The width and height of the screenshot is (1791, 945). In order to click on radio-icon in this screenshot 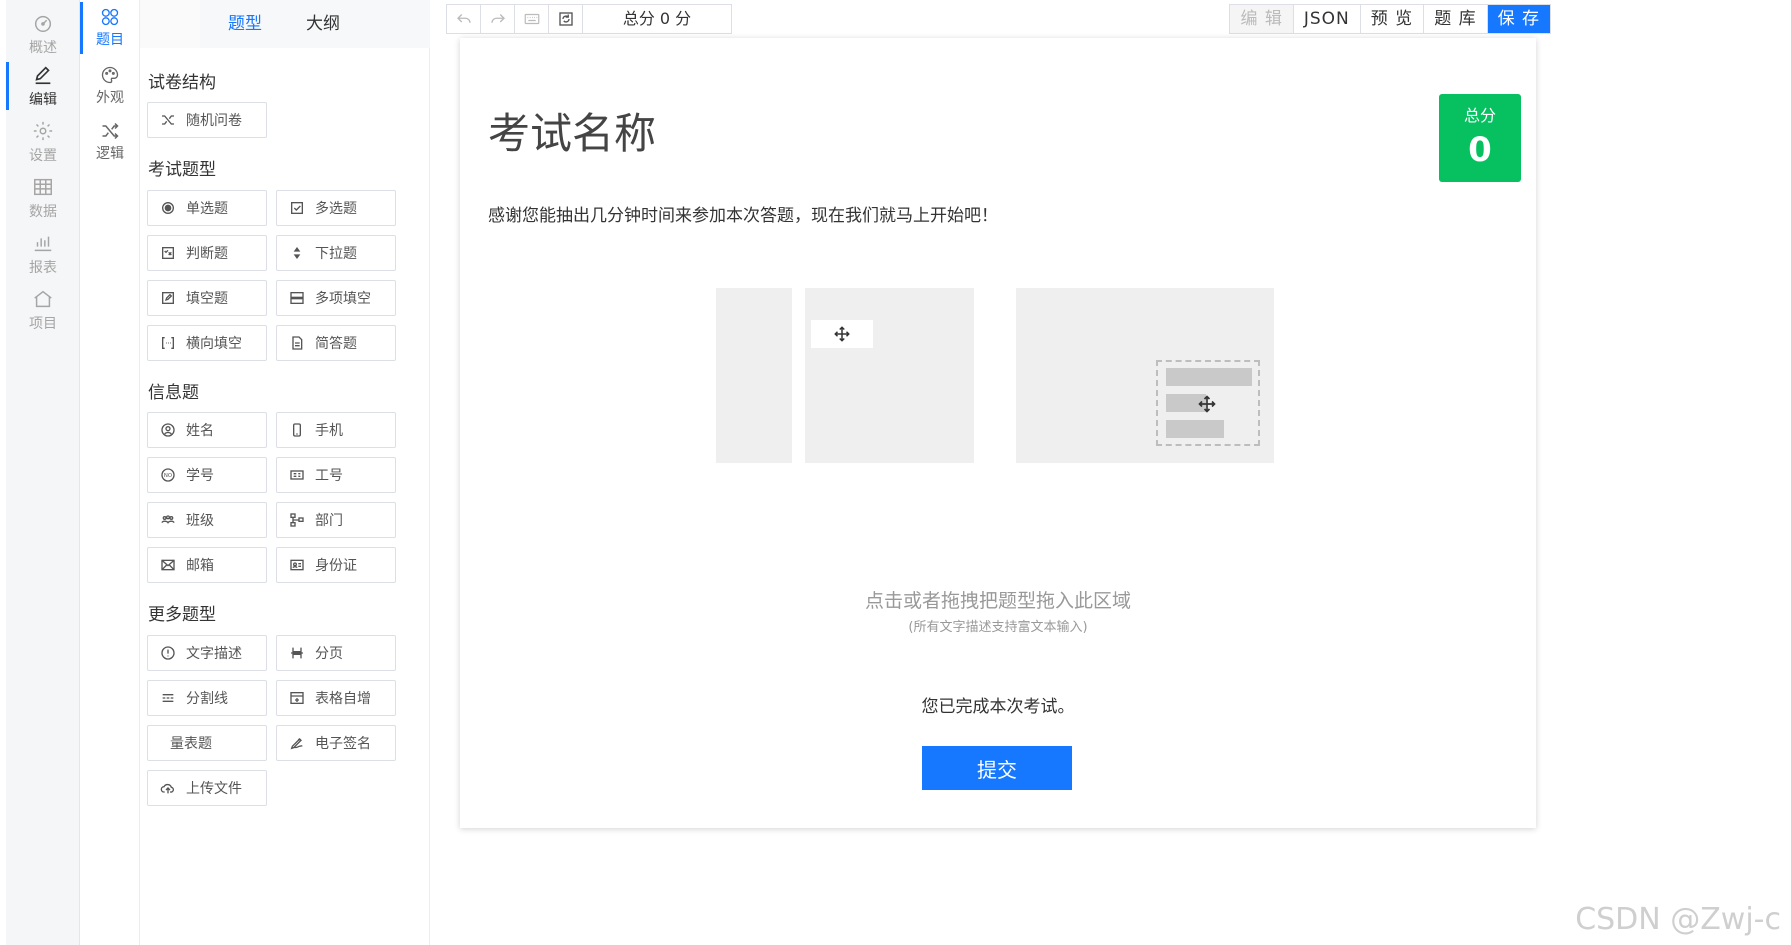, I will do `click(168, 208)`.